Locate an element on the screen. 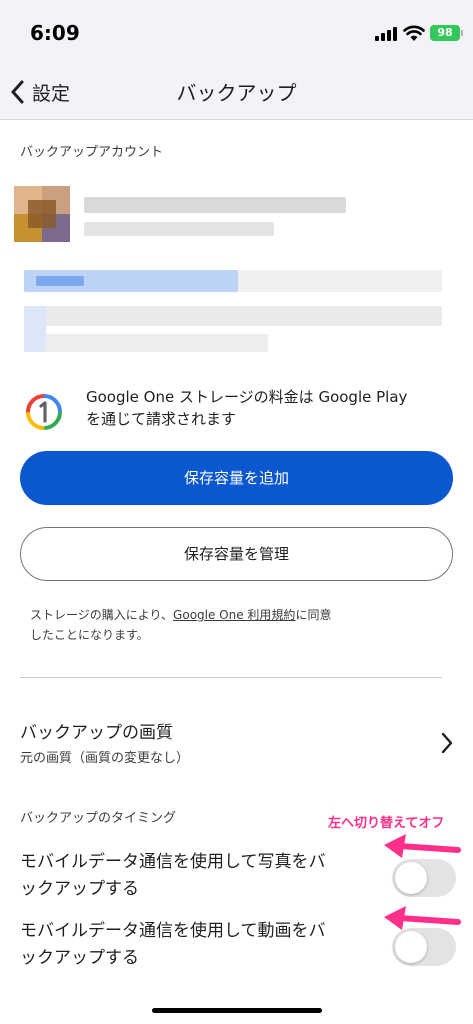 The height and width of the screenshot is (1024, 473). account-avatar is located at coordinates (42, 214).